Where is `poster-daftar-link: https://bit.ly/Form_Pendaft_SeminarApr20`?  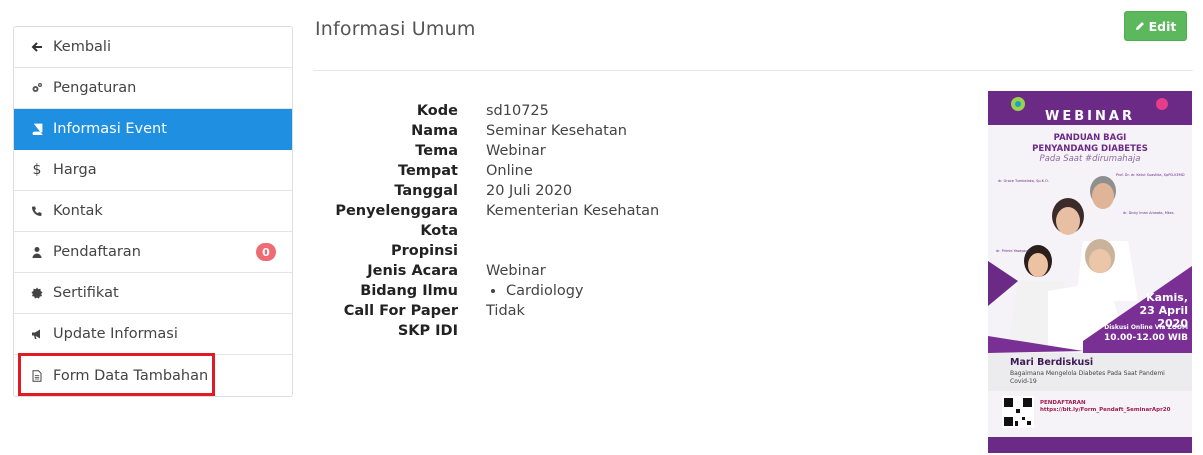
poster-daftar-link: https://bit.ly/Form_Pendaft_SeminarApr20 is located at coordinates (1105, 410).